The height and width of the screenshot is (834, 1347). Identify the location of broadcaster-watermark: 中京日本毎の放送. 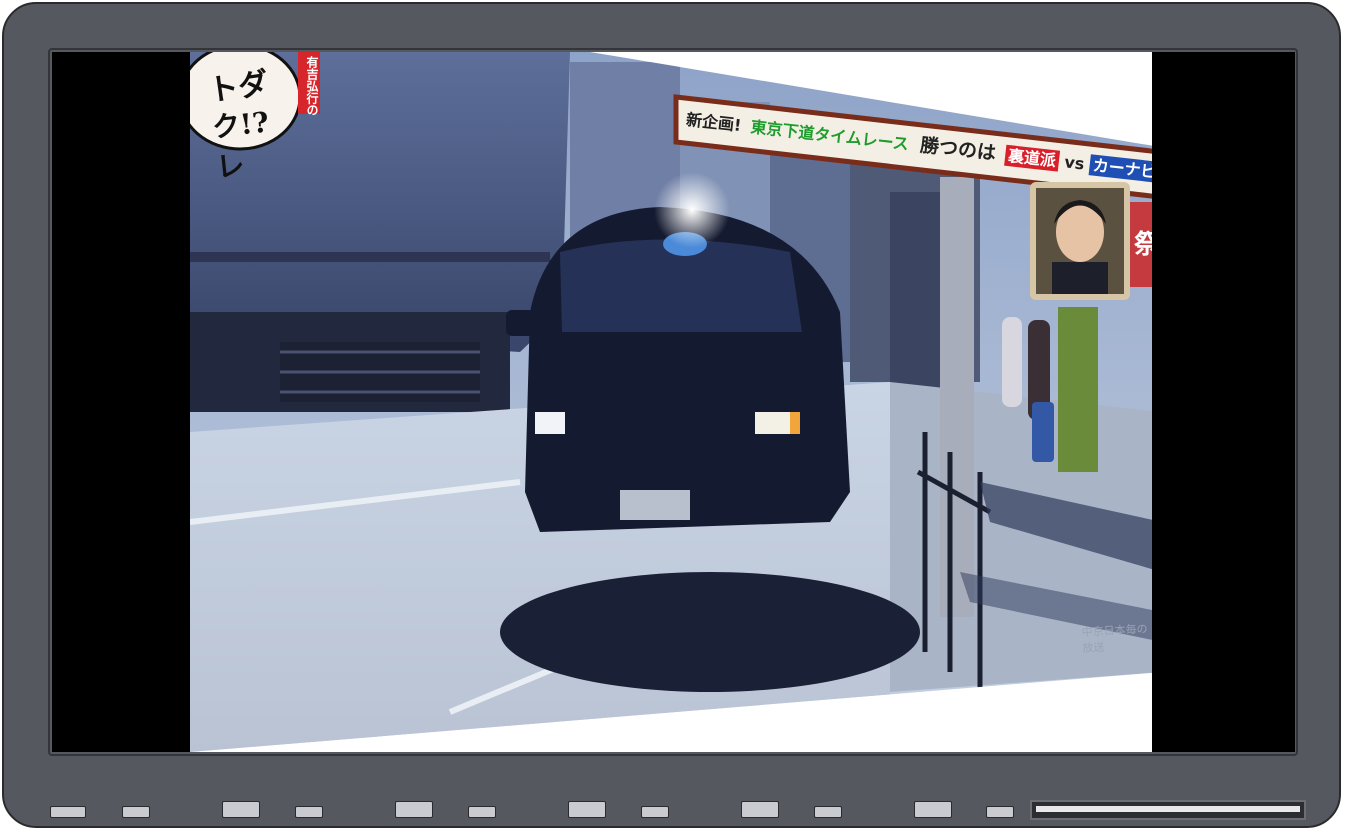
(1114, 638).